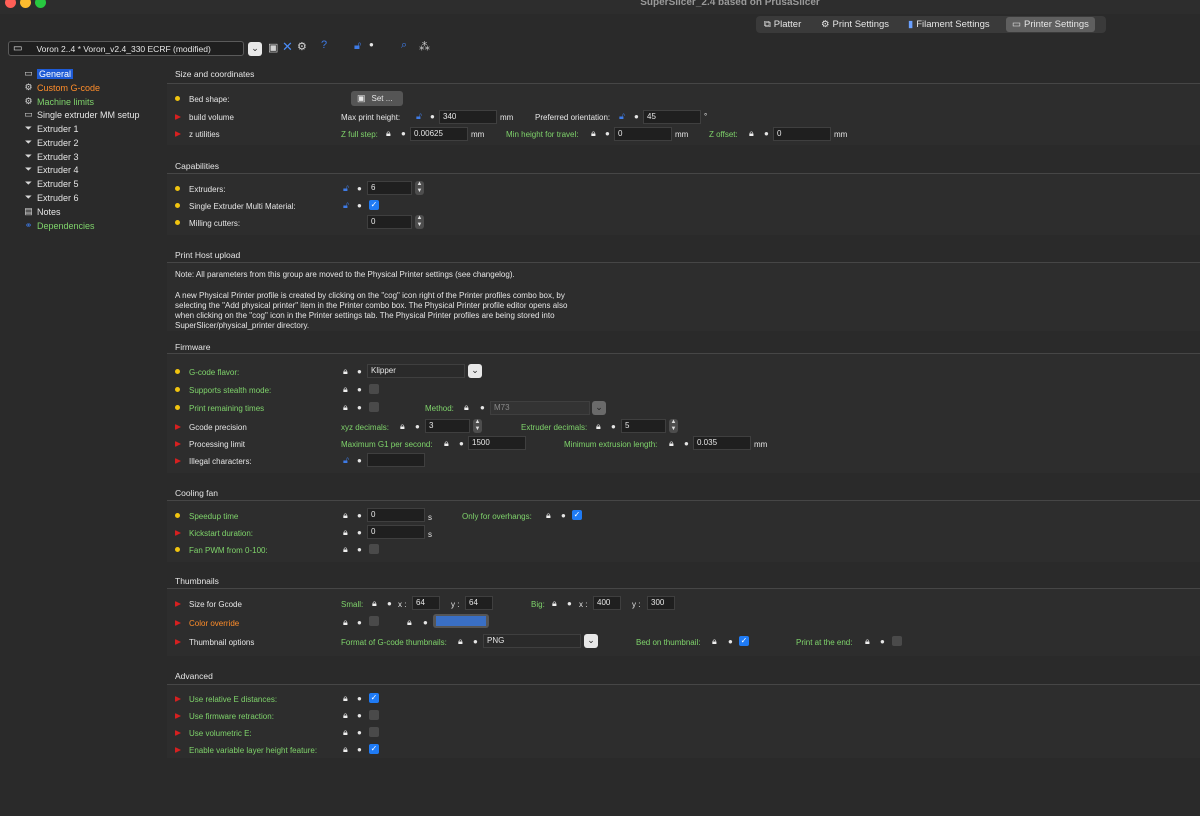 The height and width of the screenshot is (816, 1200). I want to click on tab-filament-settings: ▮ Filament Settings, so click(949, 24).